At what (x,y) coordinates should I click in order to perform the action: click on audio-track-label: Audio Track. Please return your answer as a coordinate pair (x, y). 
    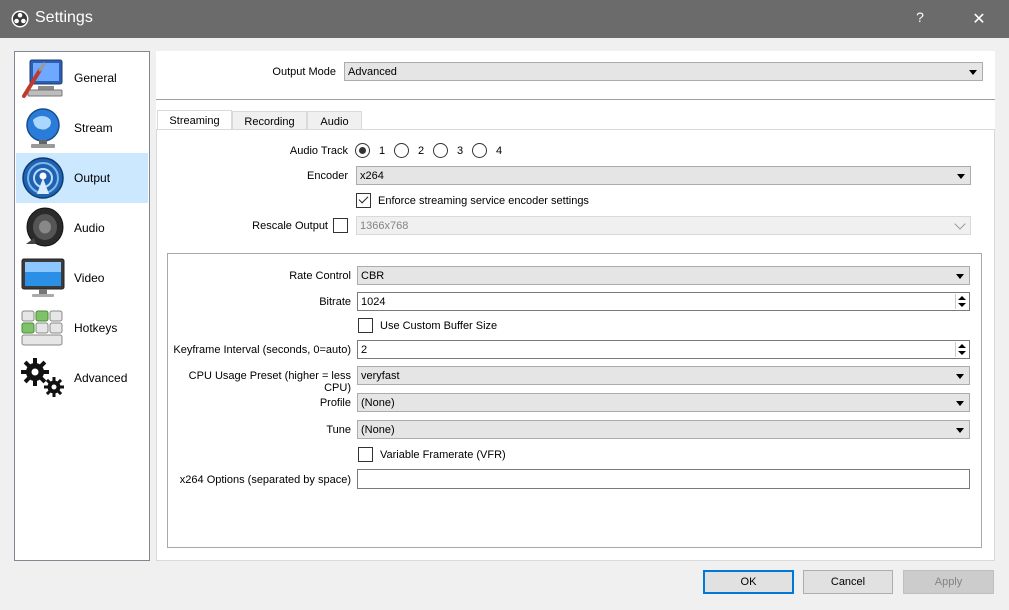
    Looking at the image, I should click on (318, 151).